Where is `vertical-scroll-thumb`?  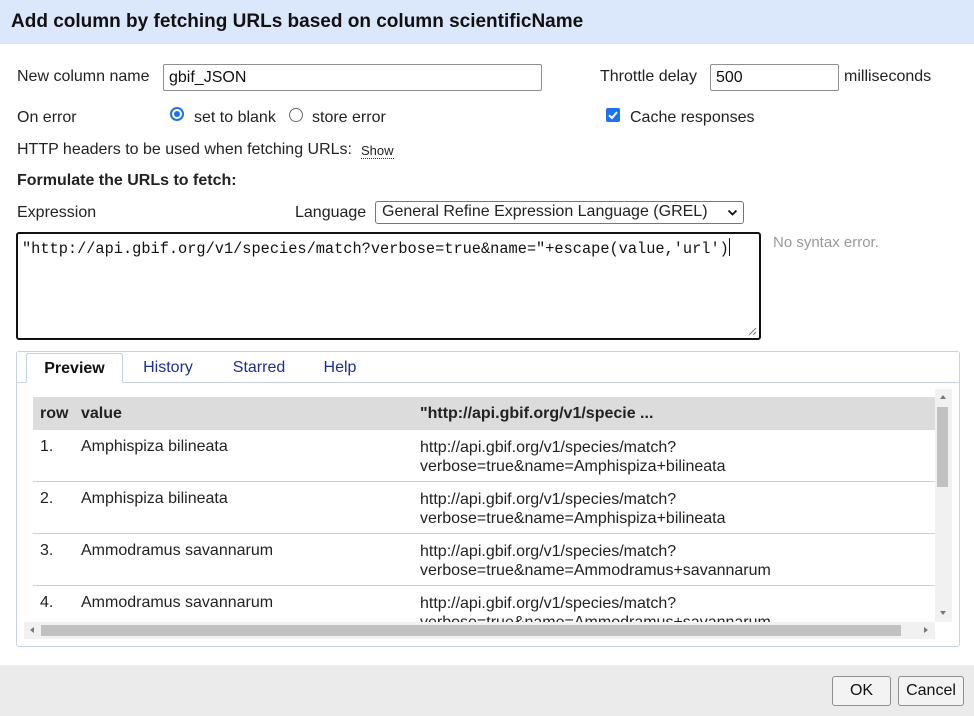
vertical-scroll-thumb is located at coordinates (942, 447).